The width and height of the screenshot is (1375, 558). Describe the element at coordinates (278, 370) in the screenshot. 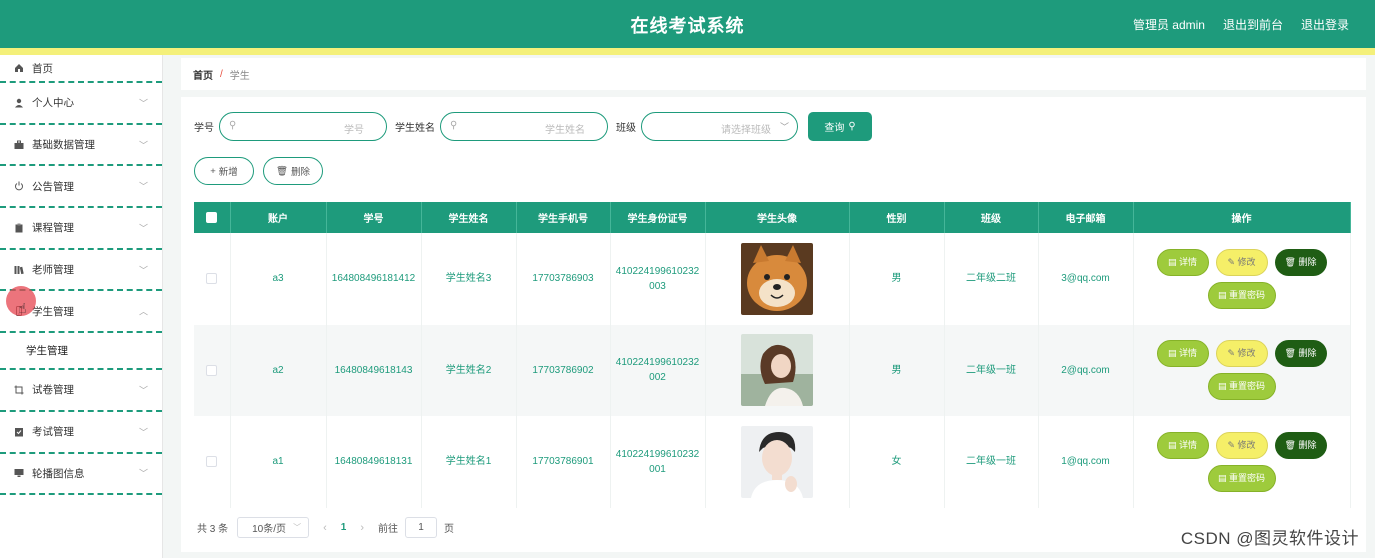

I see `account-cell: a2` at that location.